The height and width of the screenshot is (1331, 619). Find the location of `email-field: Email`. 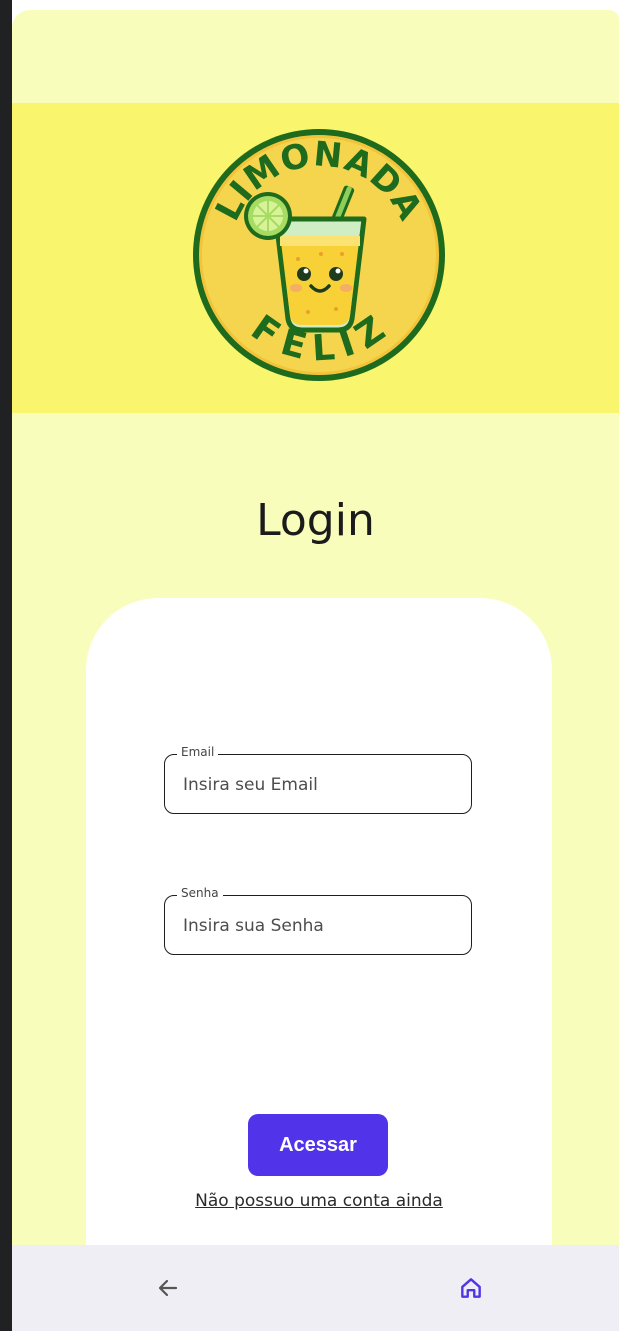

email-field: Email is located at coordinates (318, 779).